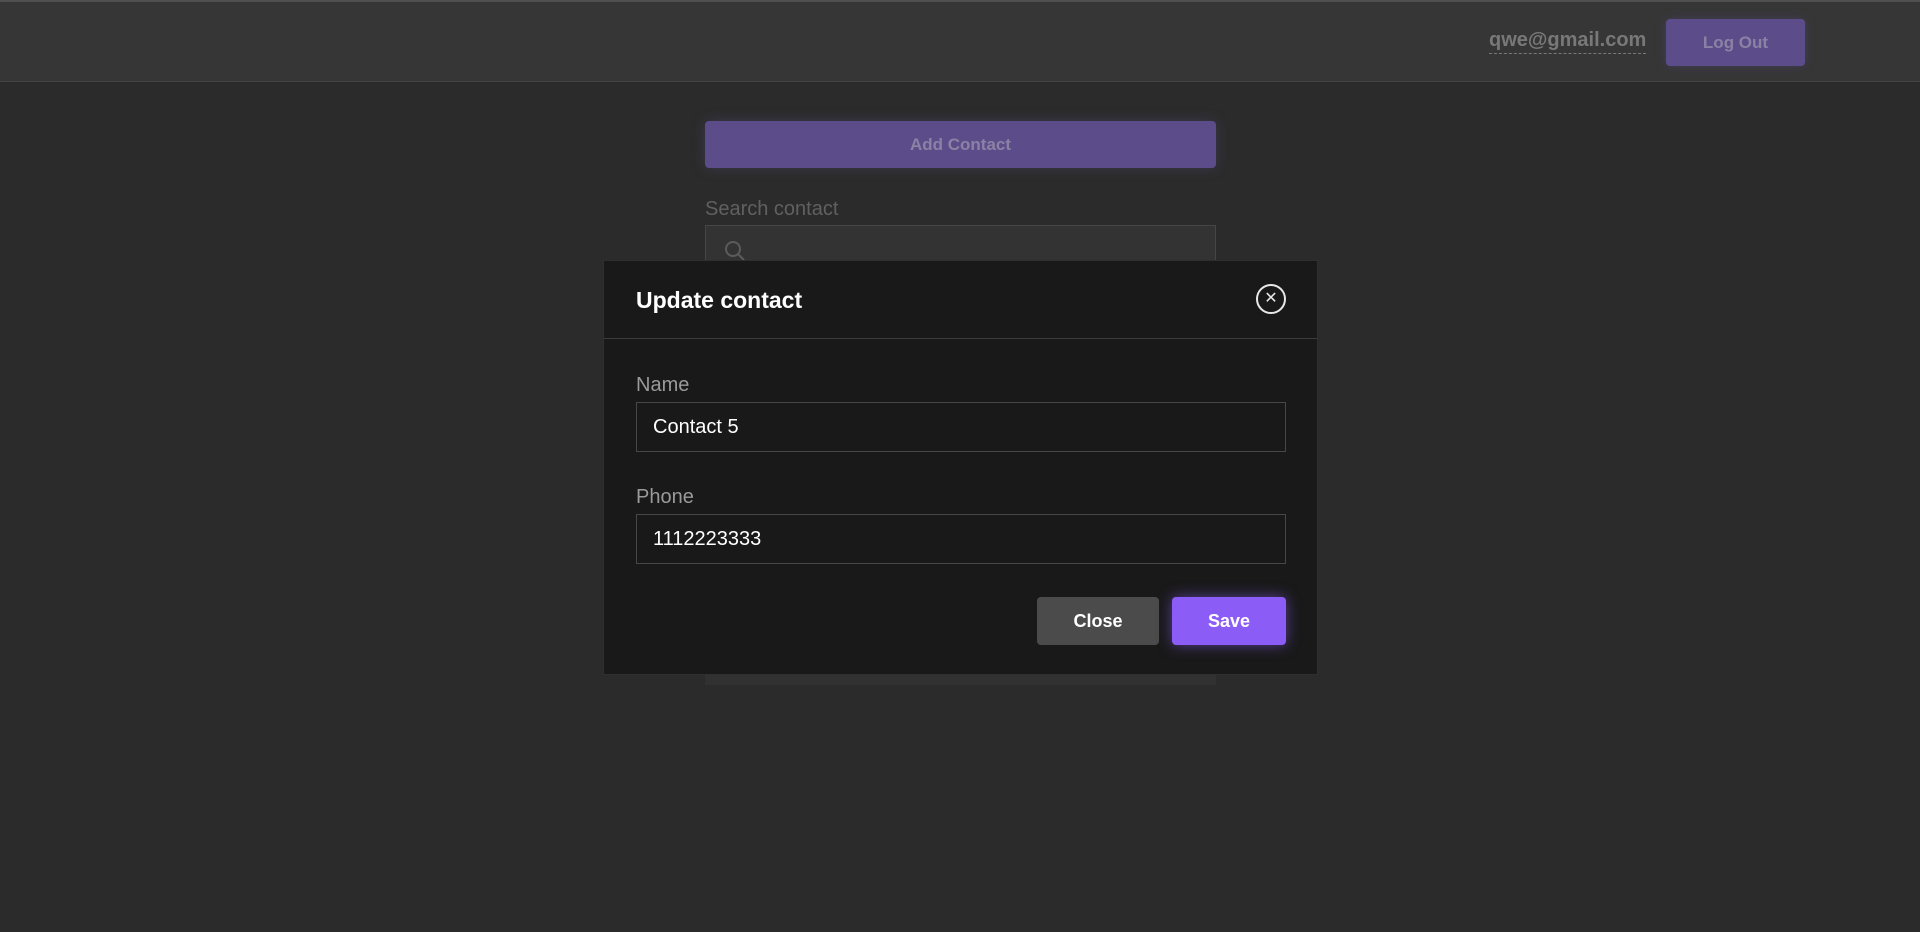 The image size is (1920, 932). I want to click on close-icon: ✕, so click(1271, 299).